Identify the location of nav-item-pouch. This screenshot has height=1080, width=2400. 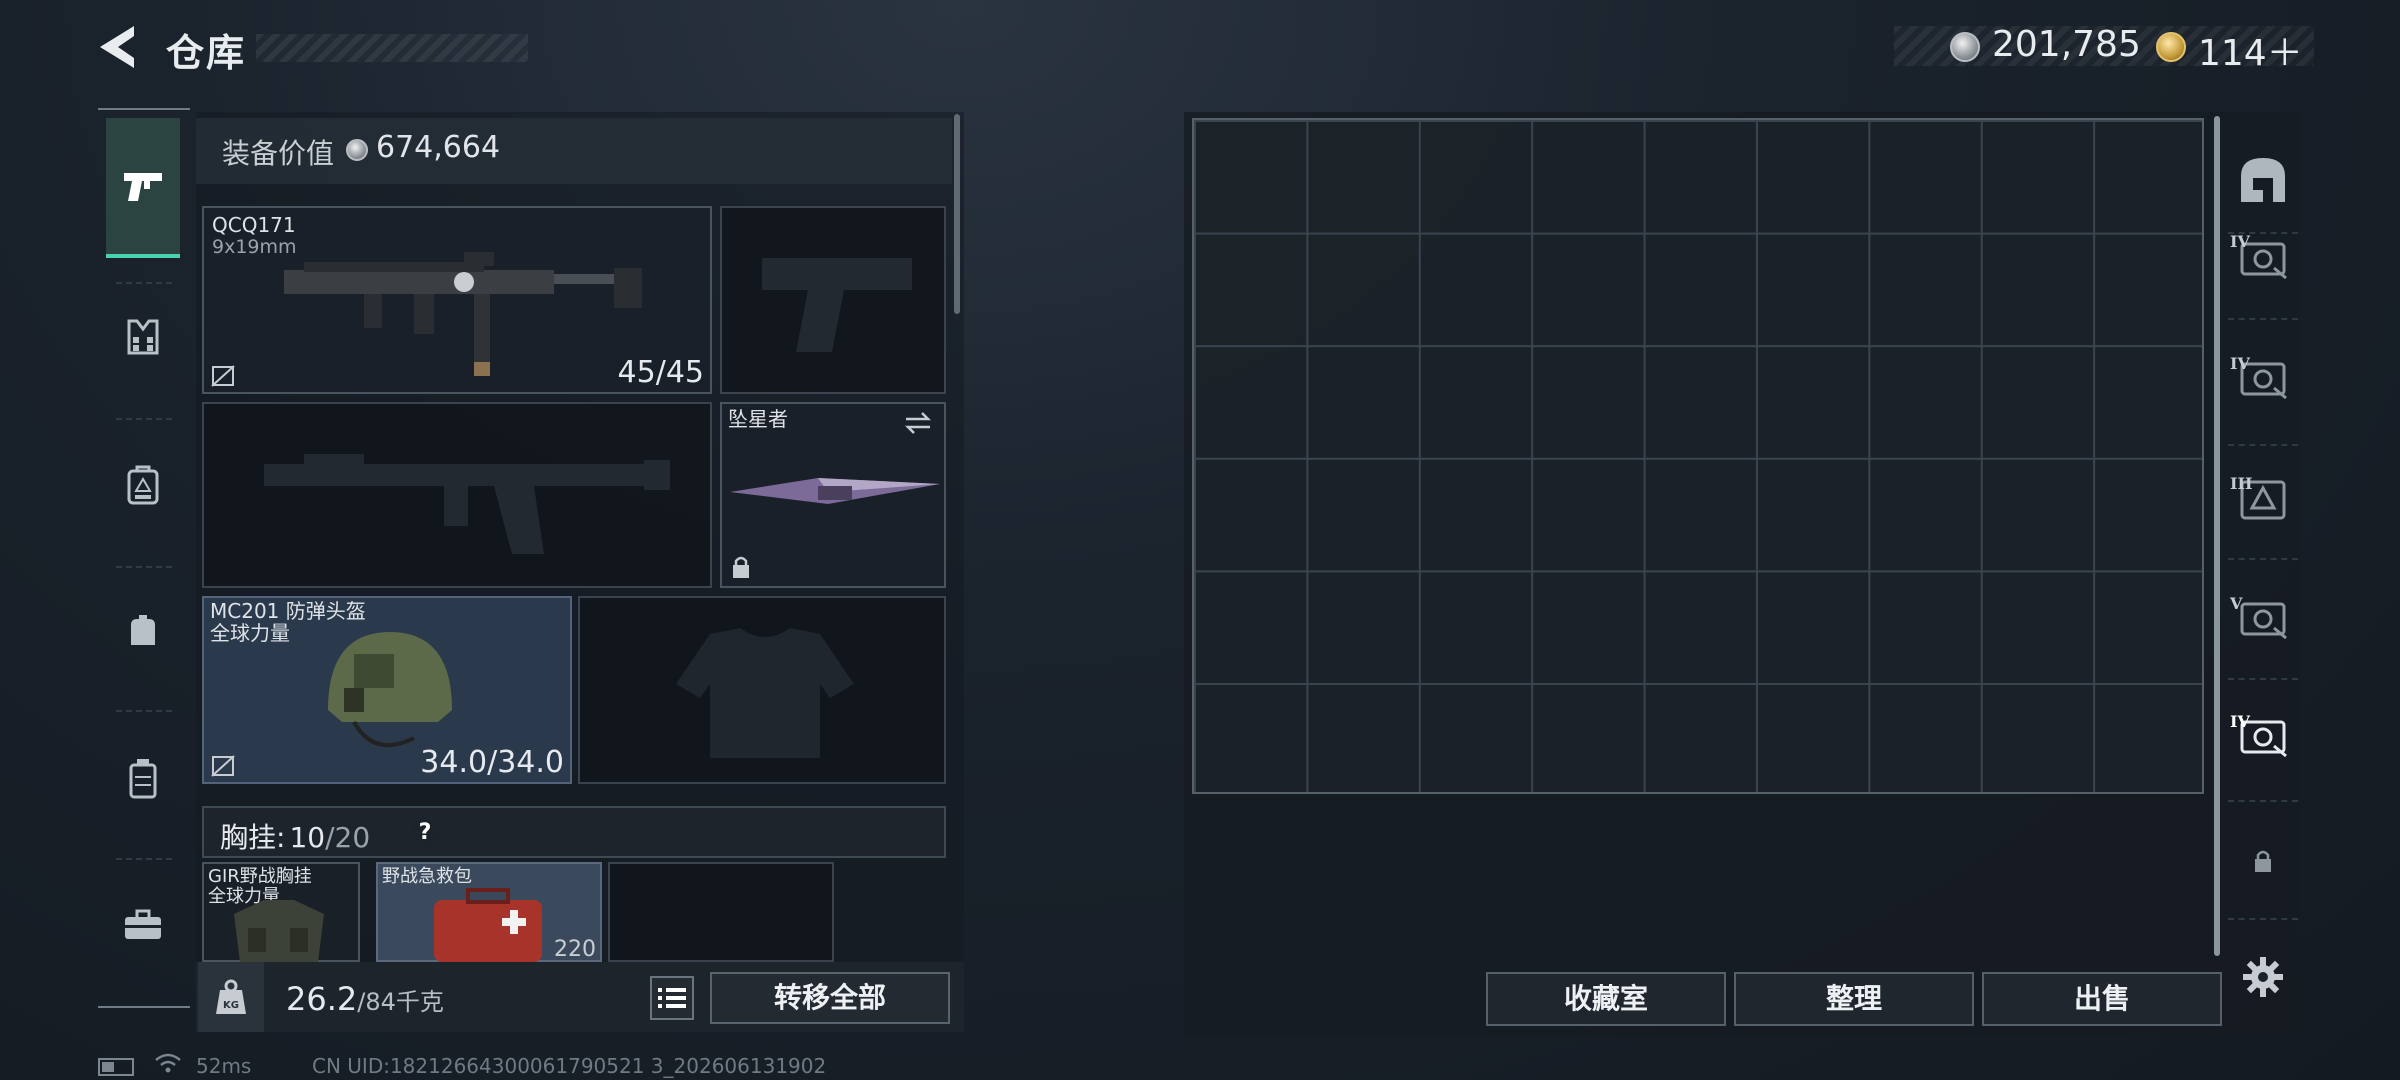
(143, 631).